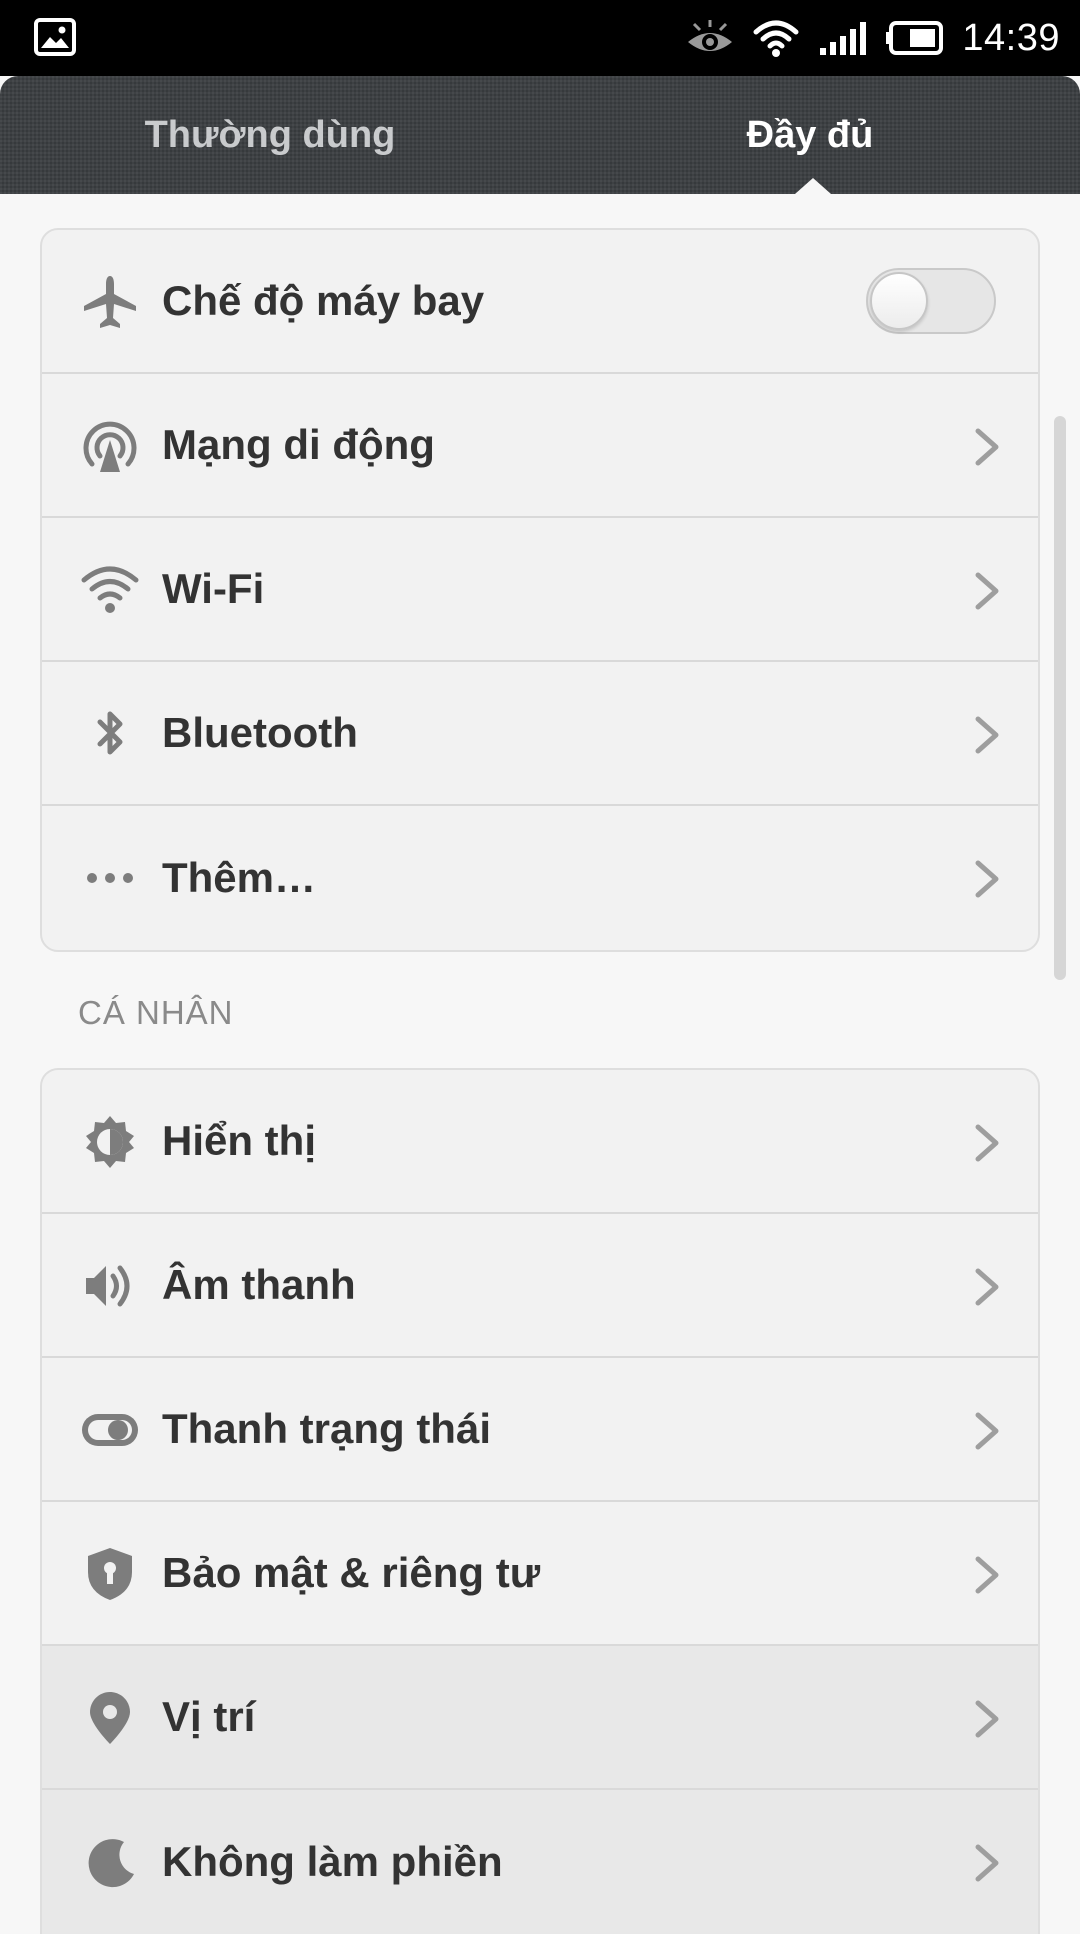 This screenshot has height=1934, width=1080. Describe the element at coordinates (540, 734) in the screenshot. I see `settings-row-bluetooth: Bluetooth` at that location.